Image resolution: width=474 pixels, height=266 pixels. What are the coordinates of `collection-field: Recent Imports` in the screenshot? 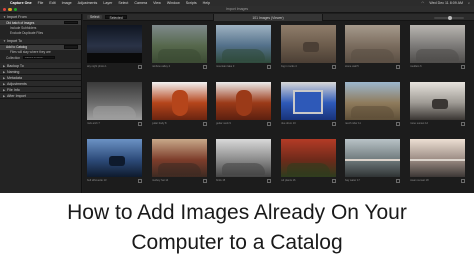 It's located at (39, 57).